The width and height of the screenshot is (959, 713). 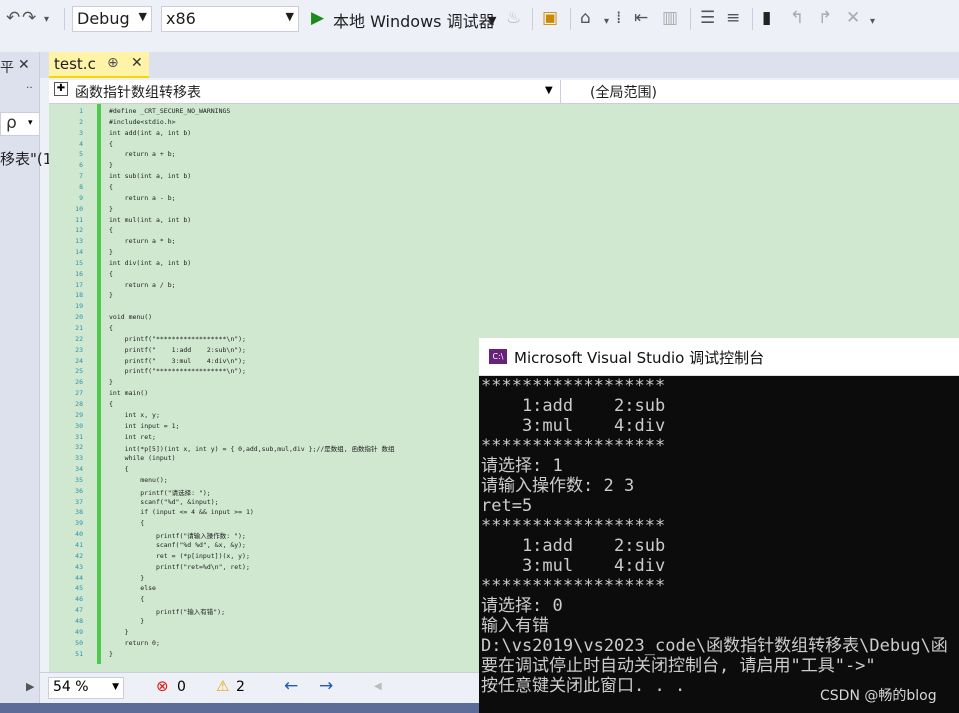 What do you see at coordinates (317, 18) in the screenshot?
I see `play-icon: ▶` at bounding box center [317, 18].